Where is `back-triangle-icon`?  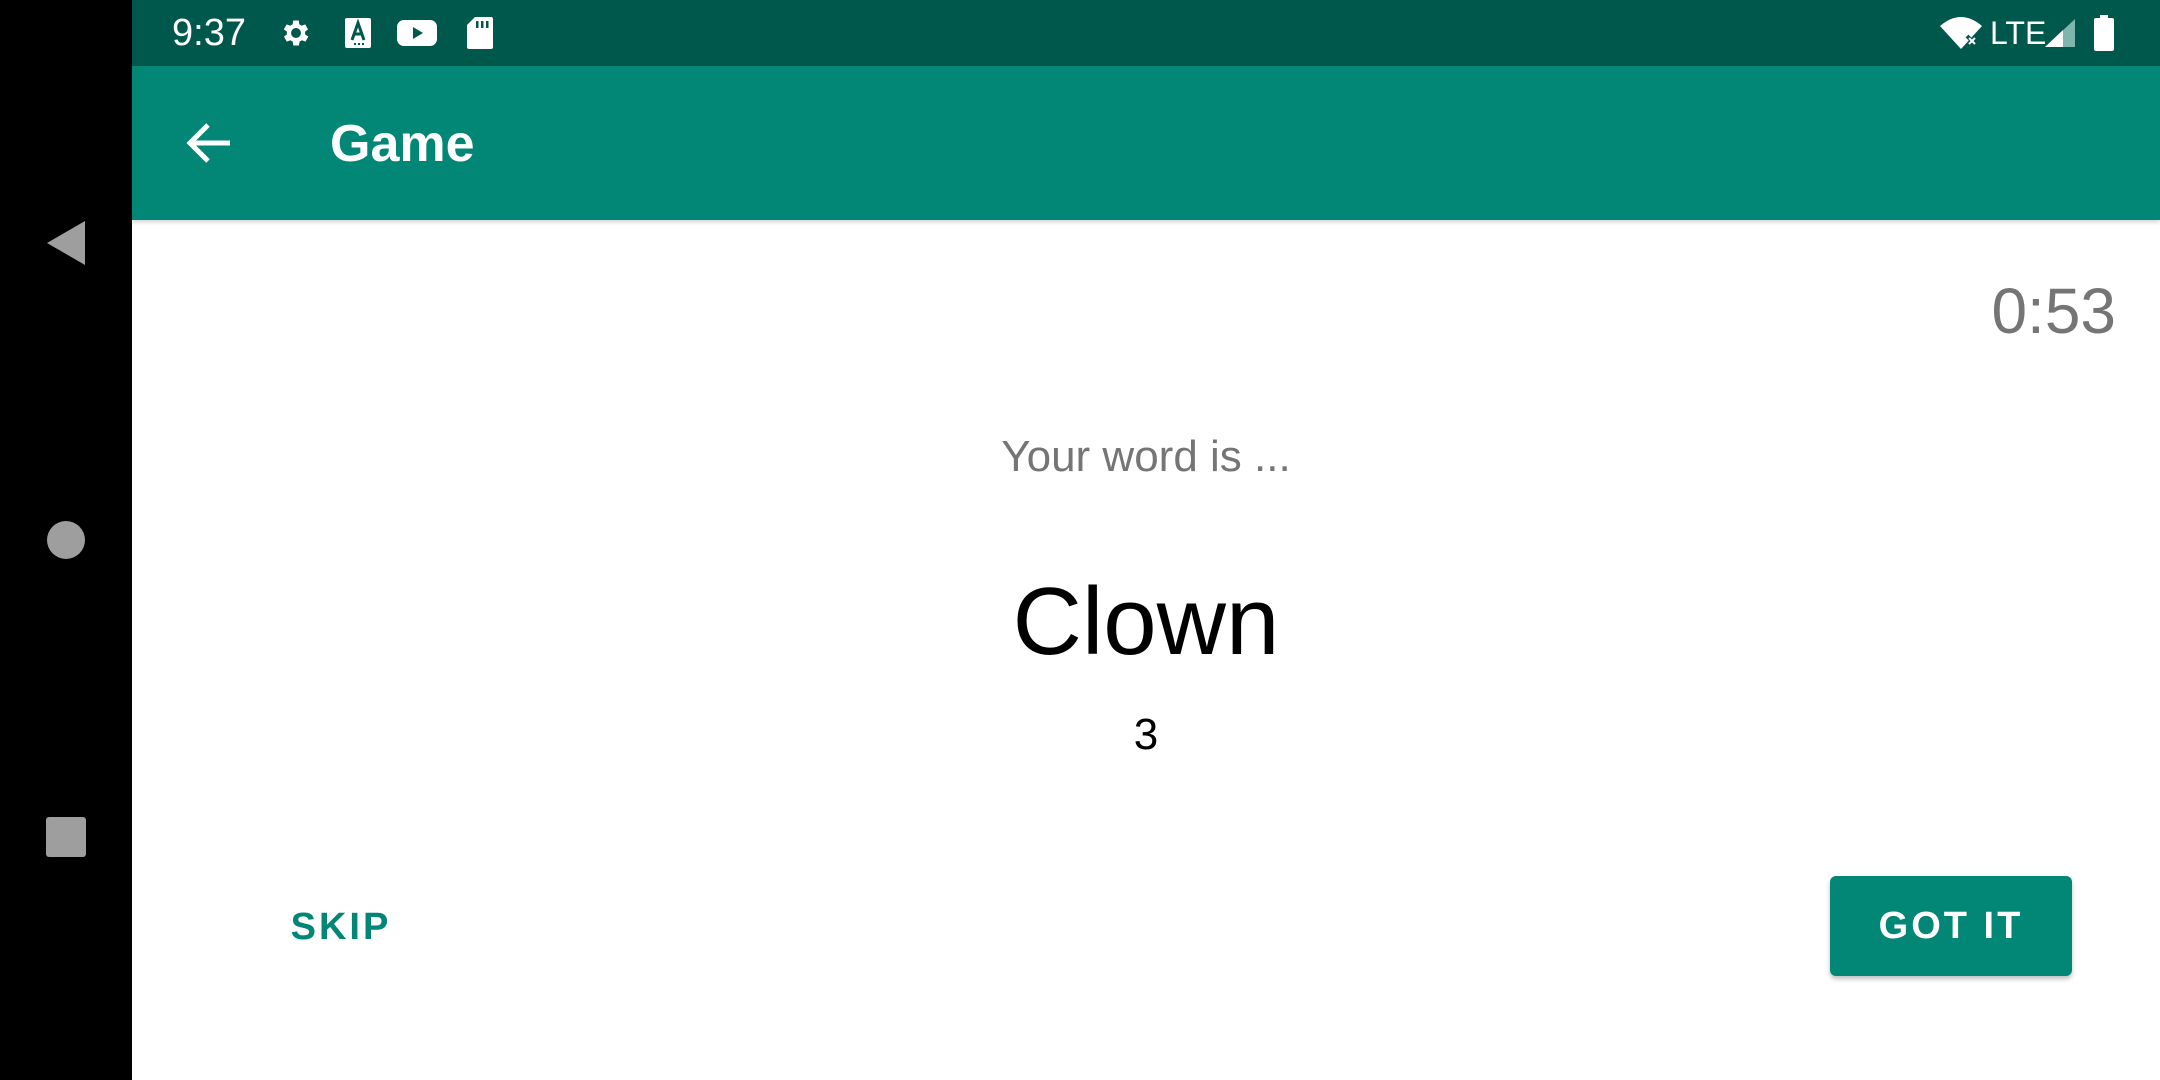
back-triangle-icon is located at coordinates (66, 243).